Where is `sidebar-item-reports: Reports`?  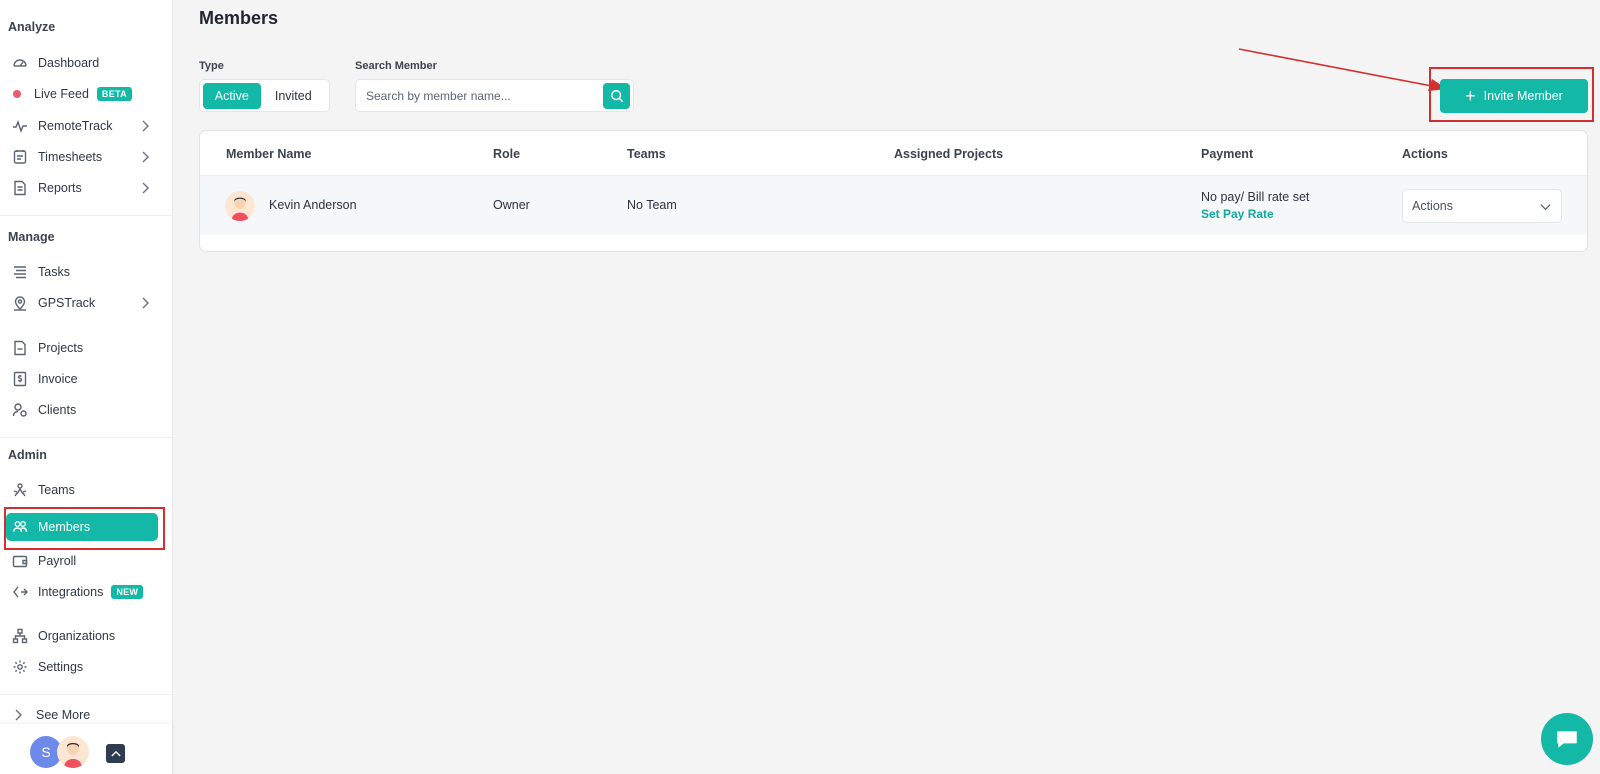
sidebar-item-reports: Reports is located at coordinates (82, 188).